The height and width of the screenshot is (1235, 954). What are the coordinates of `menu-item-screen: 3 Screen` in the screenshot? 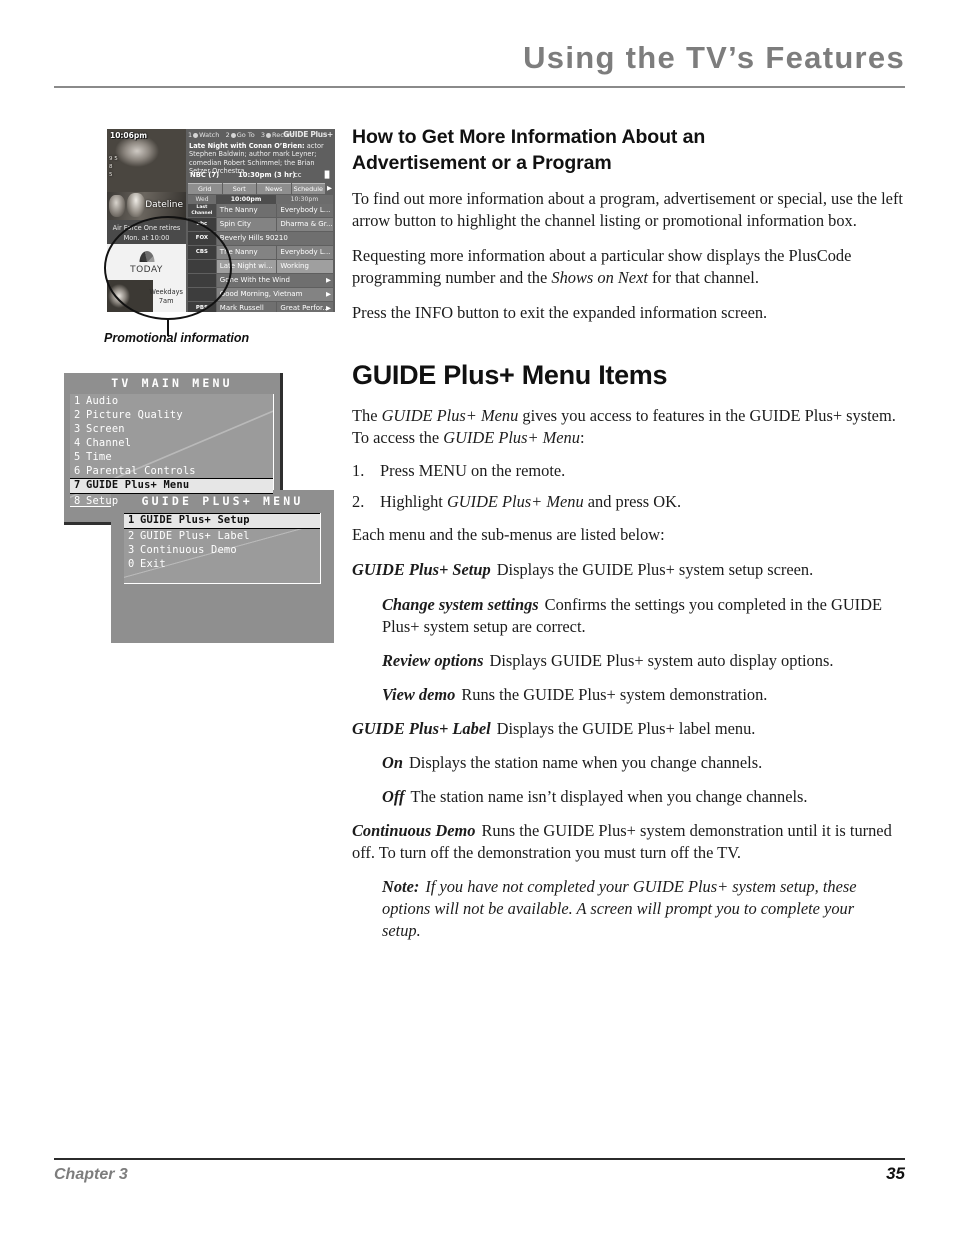 It's located at (171, 429).